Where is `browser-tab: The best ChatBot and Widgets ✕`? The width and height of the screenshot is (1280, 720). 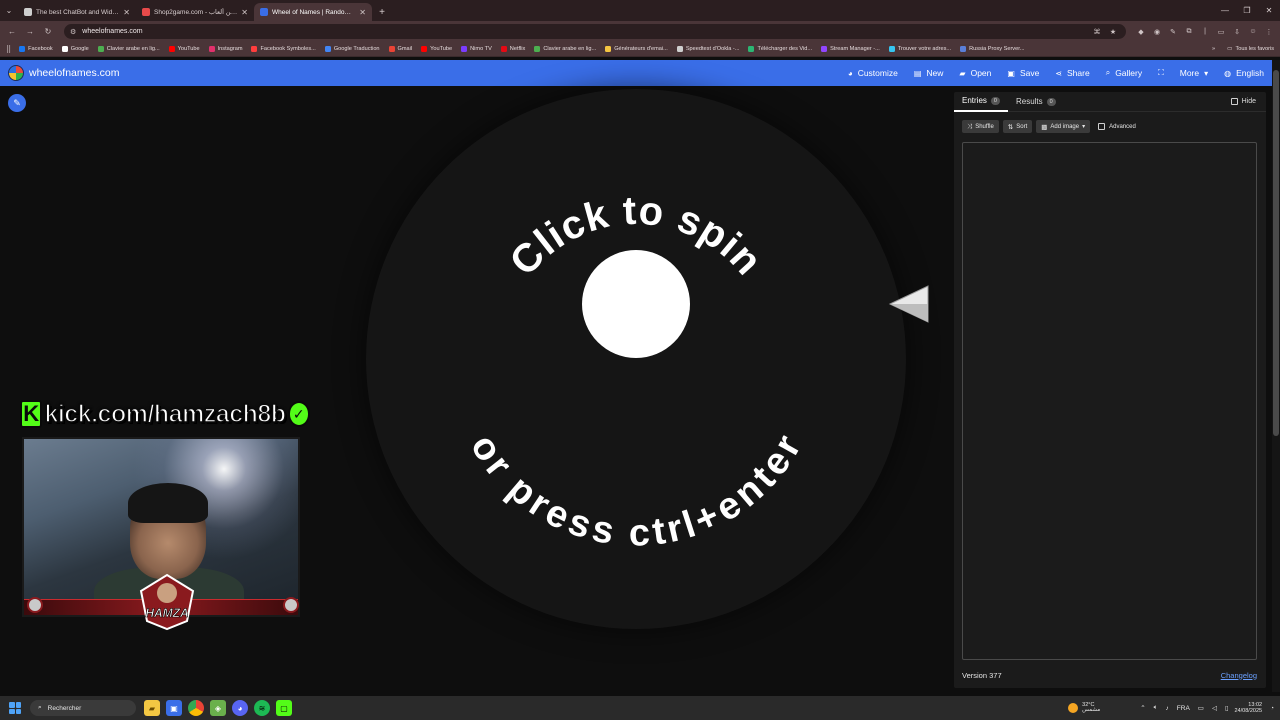
browser-tab: The best ChatBot and Widgets ✕ is located at coordinates (77, 12).